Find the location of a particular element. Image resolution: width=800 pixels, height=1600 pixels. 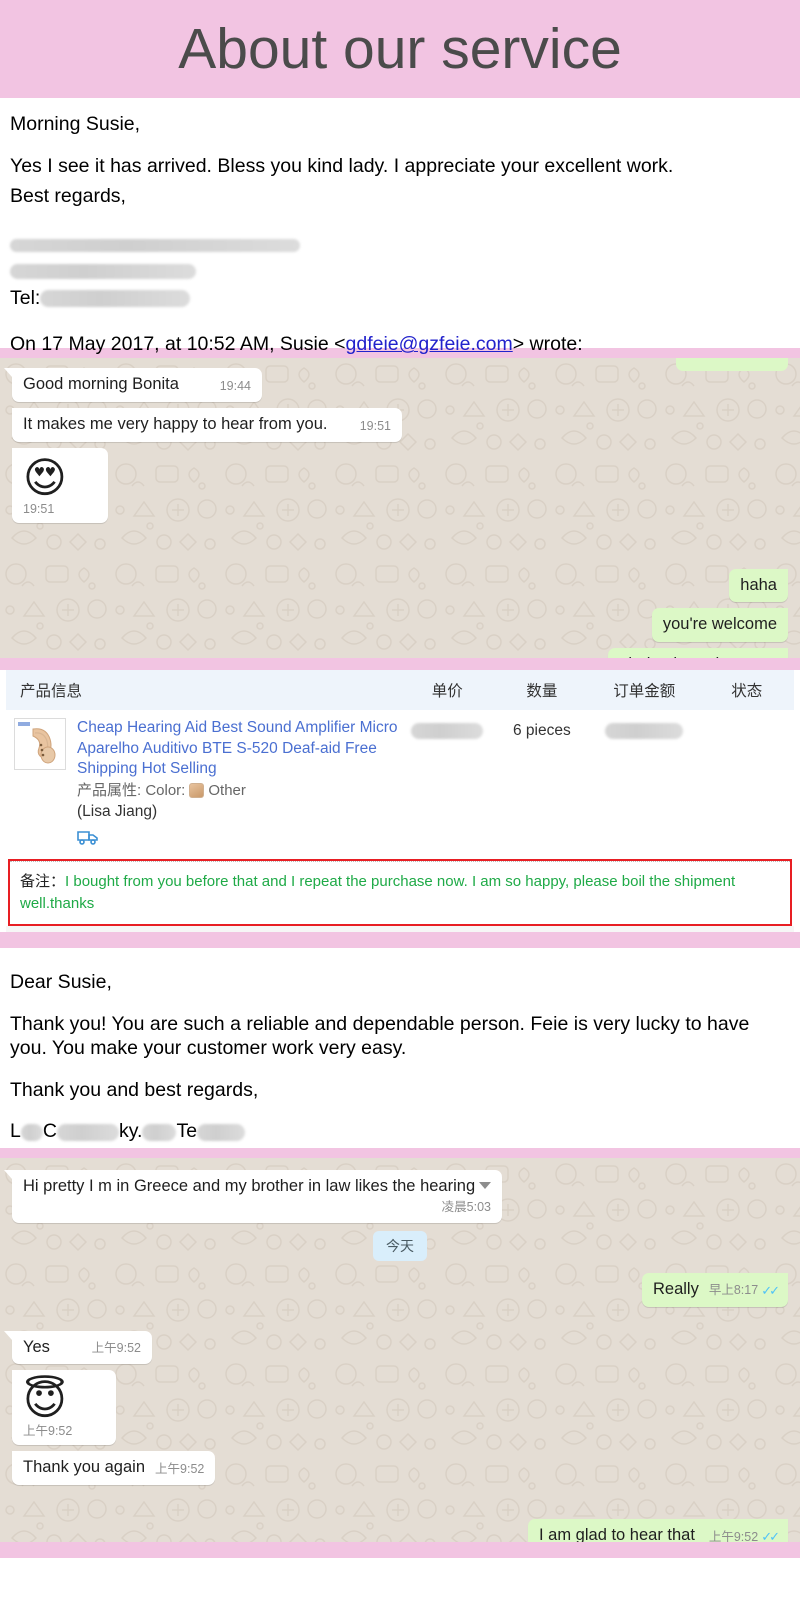

bubble-text: Thank you again is located at coordinates (84, 1467).